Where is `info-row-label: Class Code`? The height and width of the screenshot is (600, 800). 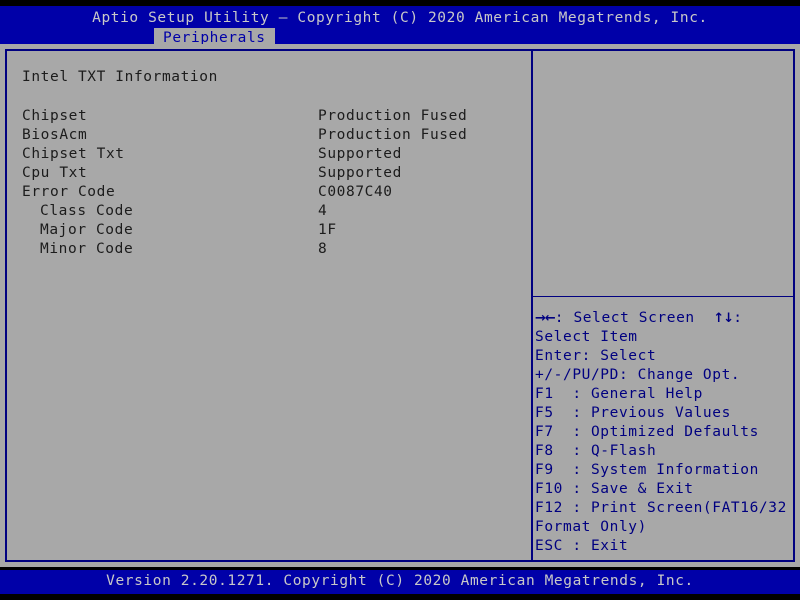
info-row-label: Class Code is located at coordinates (87, 211).